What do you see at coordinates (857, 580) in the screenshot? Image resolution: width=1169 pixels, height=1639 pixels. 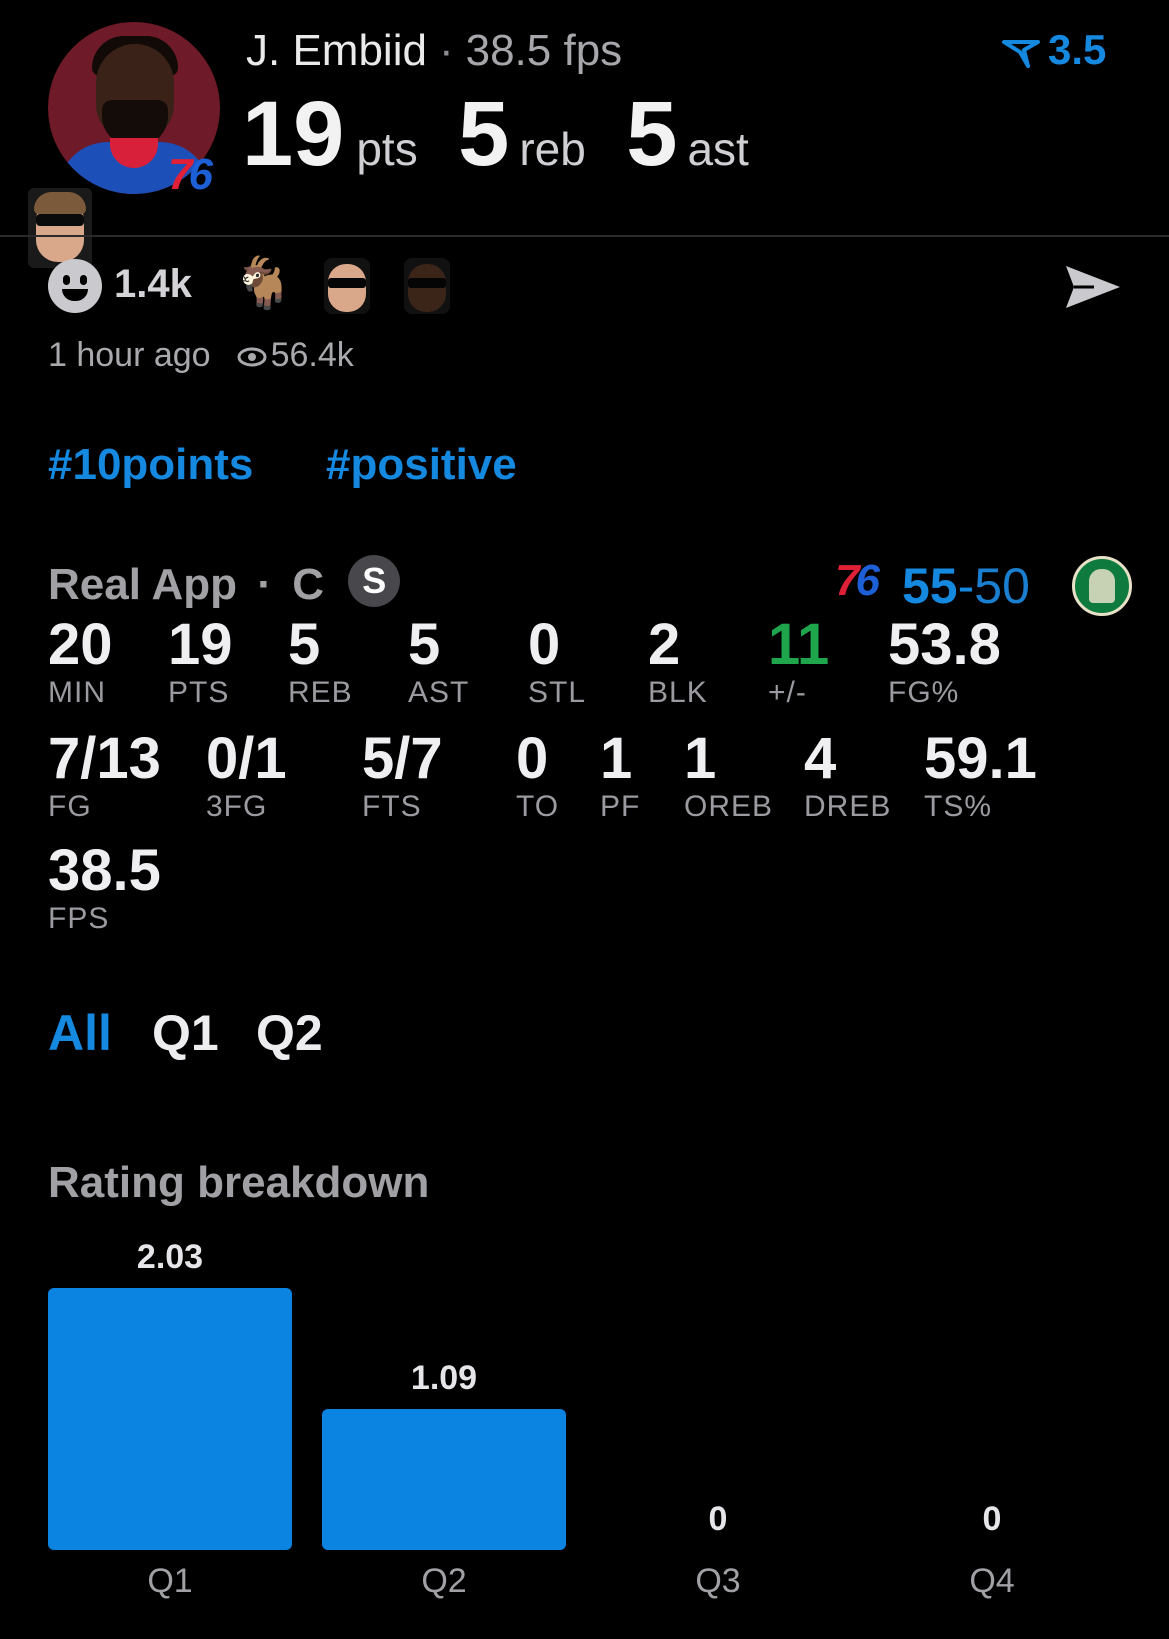 I see `home-team-logo: 76` at bounding box center [857, 580].